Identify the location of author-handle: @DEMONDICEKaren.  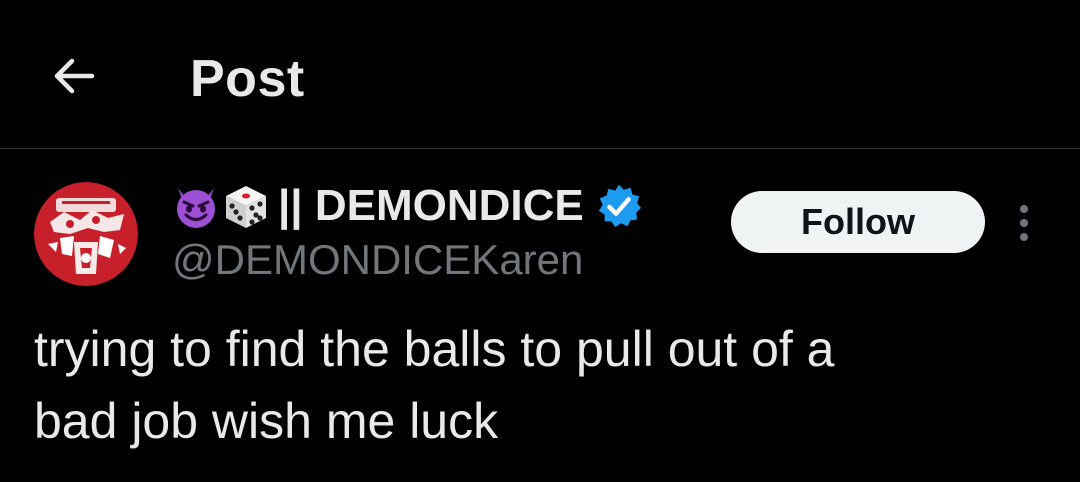
(377, 260).